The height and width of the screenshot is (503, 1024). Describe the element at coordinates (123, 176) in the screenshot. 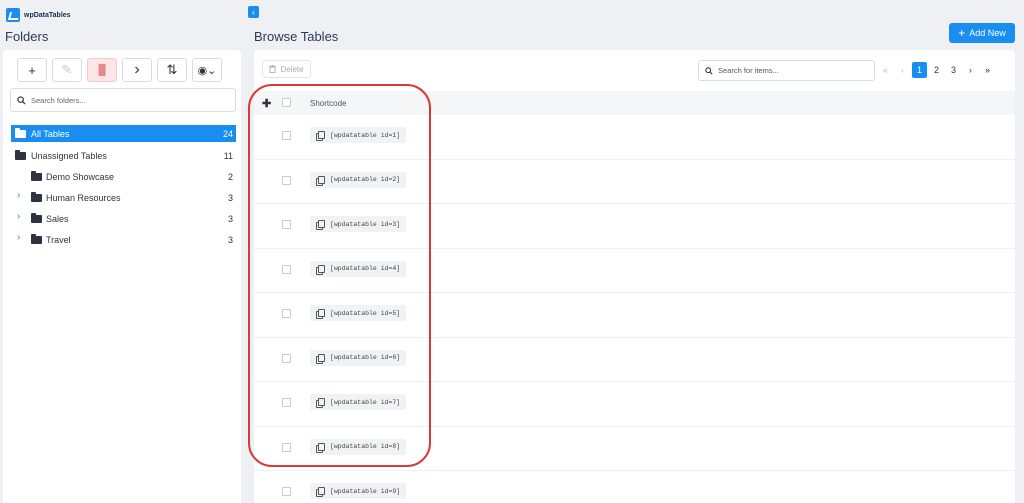

I see `folder-item-demo-showcase: Demo Showcase 2` at that location.